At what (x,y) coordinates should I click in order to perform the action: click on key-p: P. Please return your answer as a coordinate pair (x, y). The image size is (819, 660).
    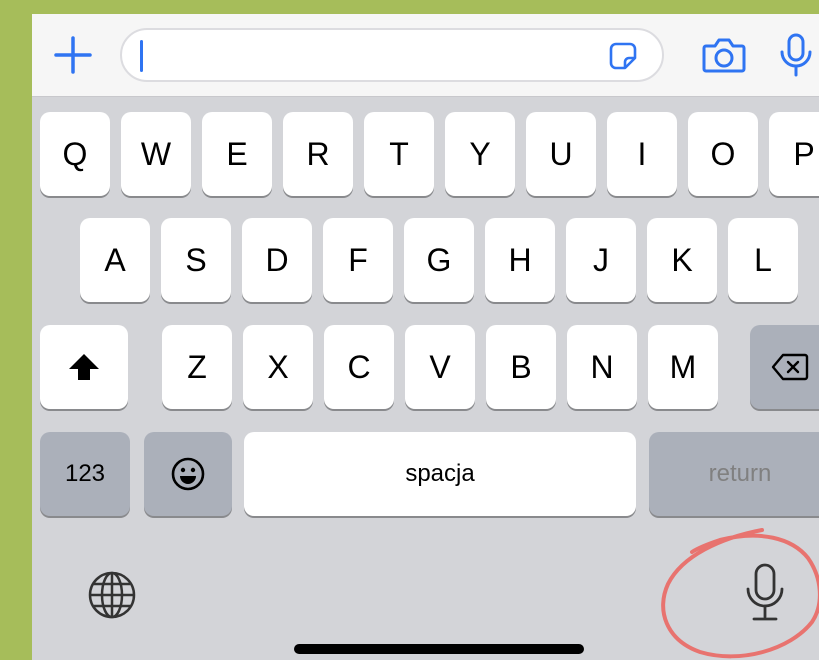
    Looking at the image, I should click on (794, 154).